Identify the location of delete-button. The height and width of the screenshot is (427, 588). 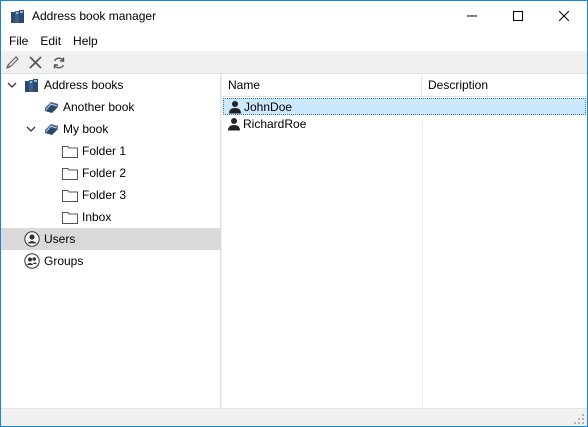
(35, 62).